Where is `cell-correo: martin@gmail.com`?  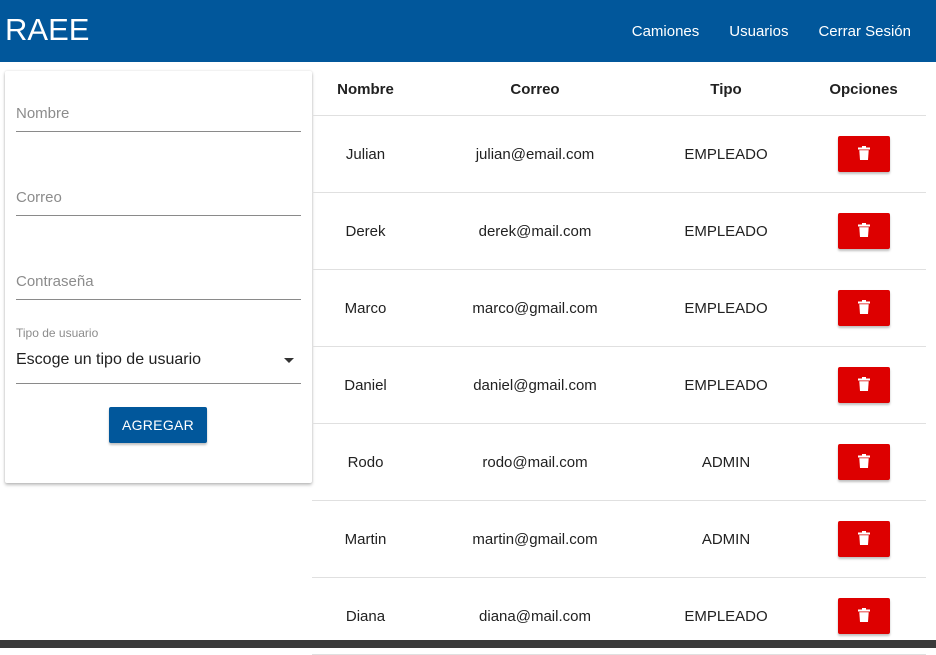
cell-correo: martin@gmail.com is located at coordinates (535, 539).